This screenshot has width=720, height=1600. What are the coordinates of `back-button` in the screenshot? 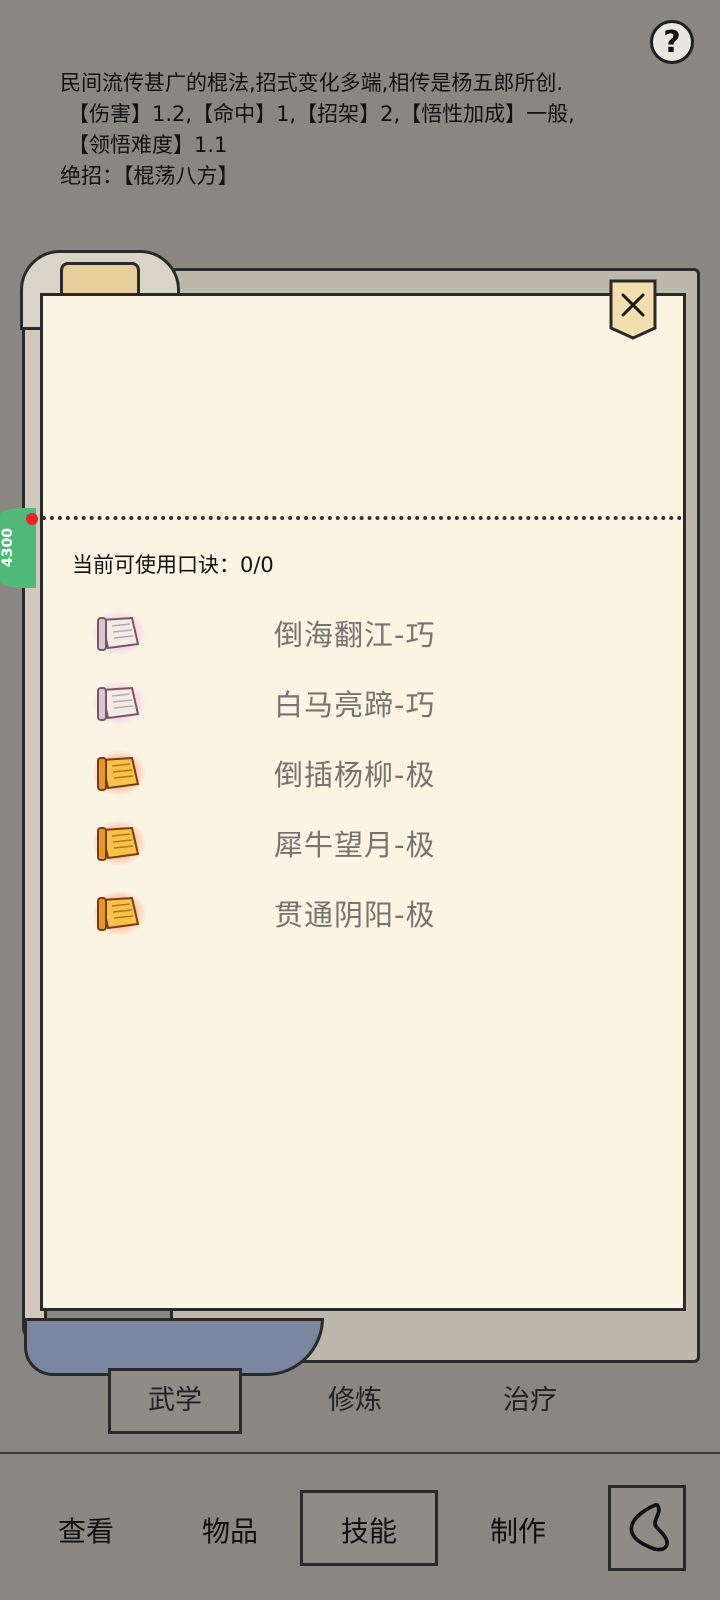 It's located at (647, 1528).